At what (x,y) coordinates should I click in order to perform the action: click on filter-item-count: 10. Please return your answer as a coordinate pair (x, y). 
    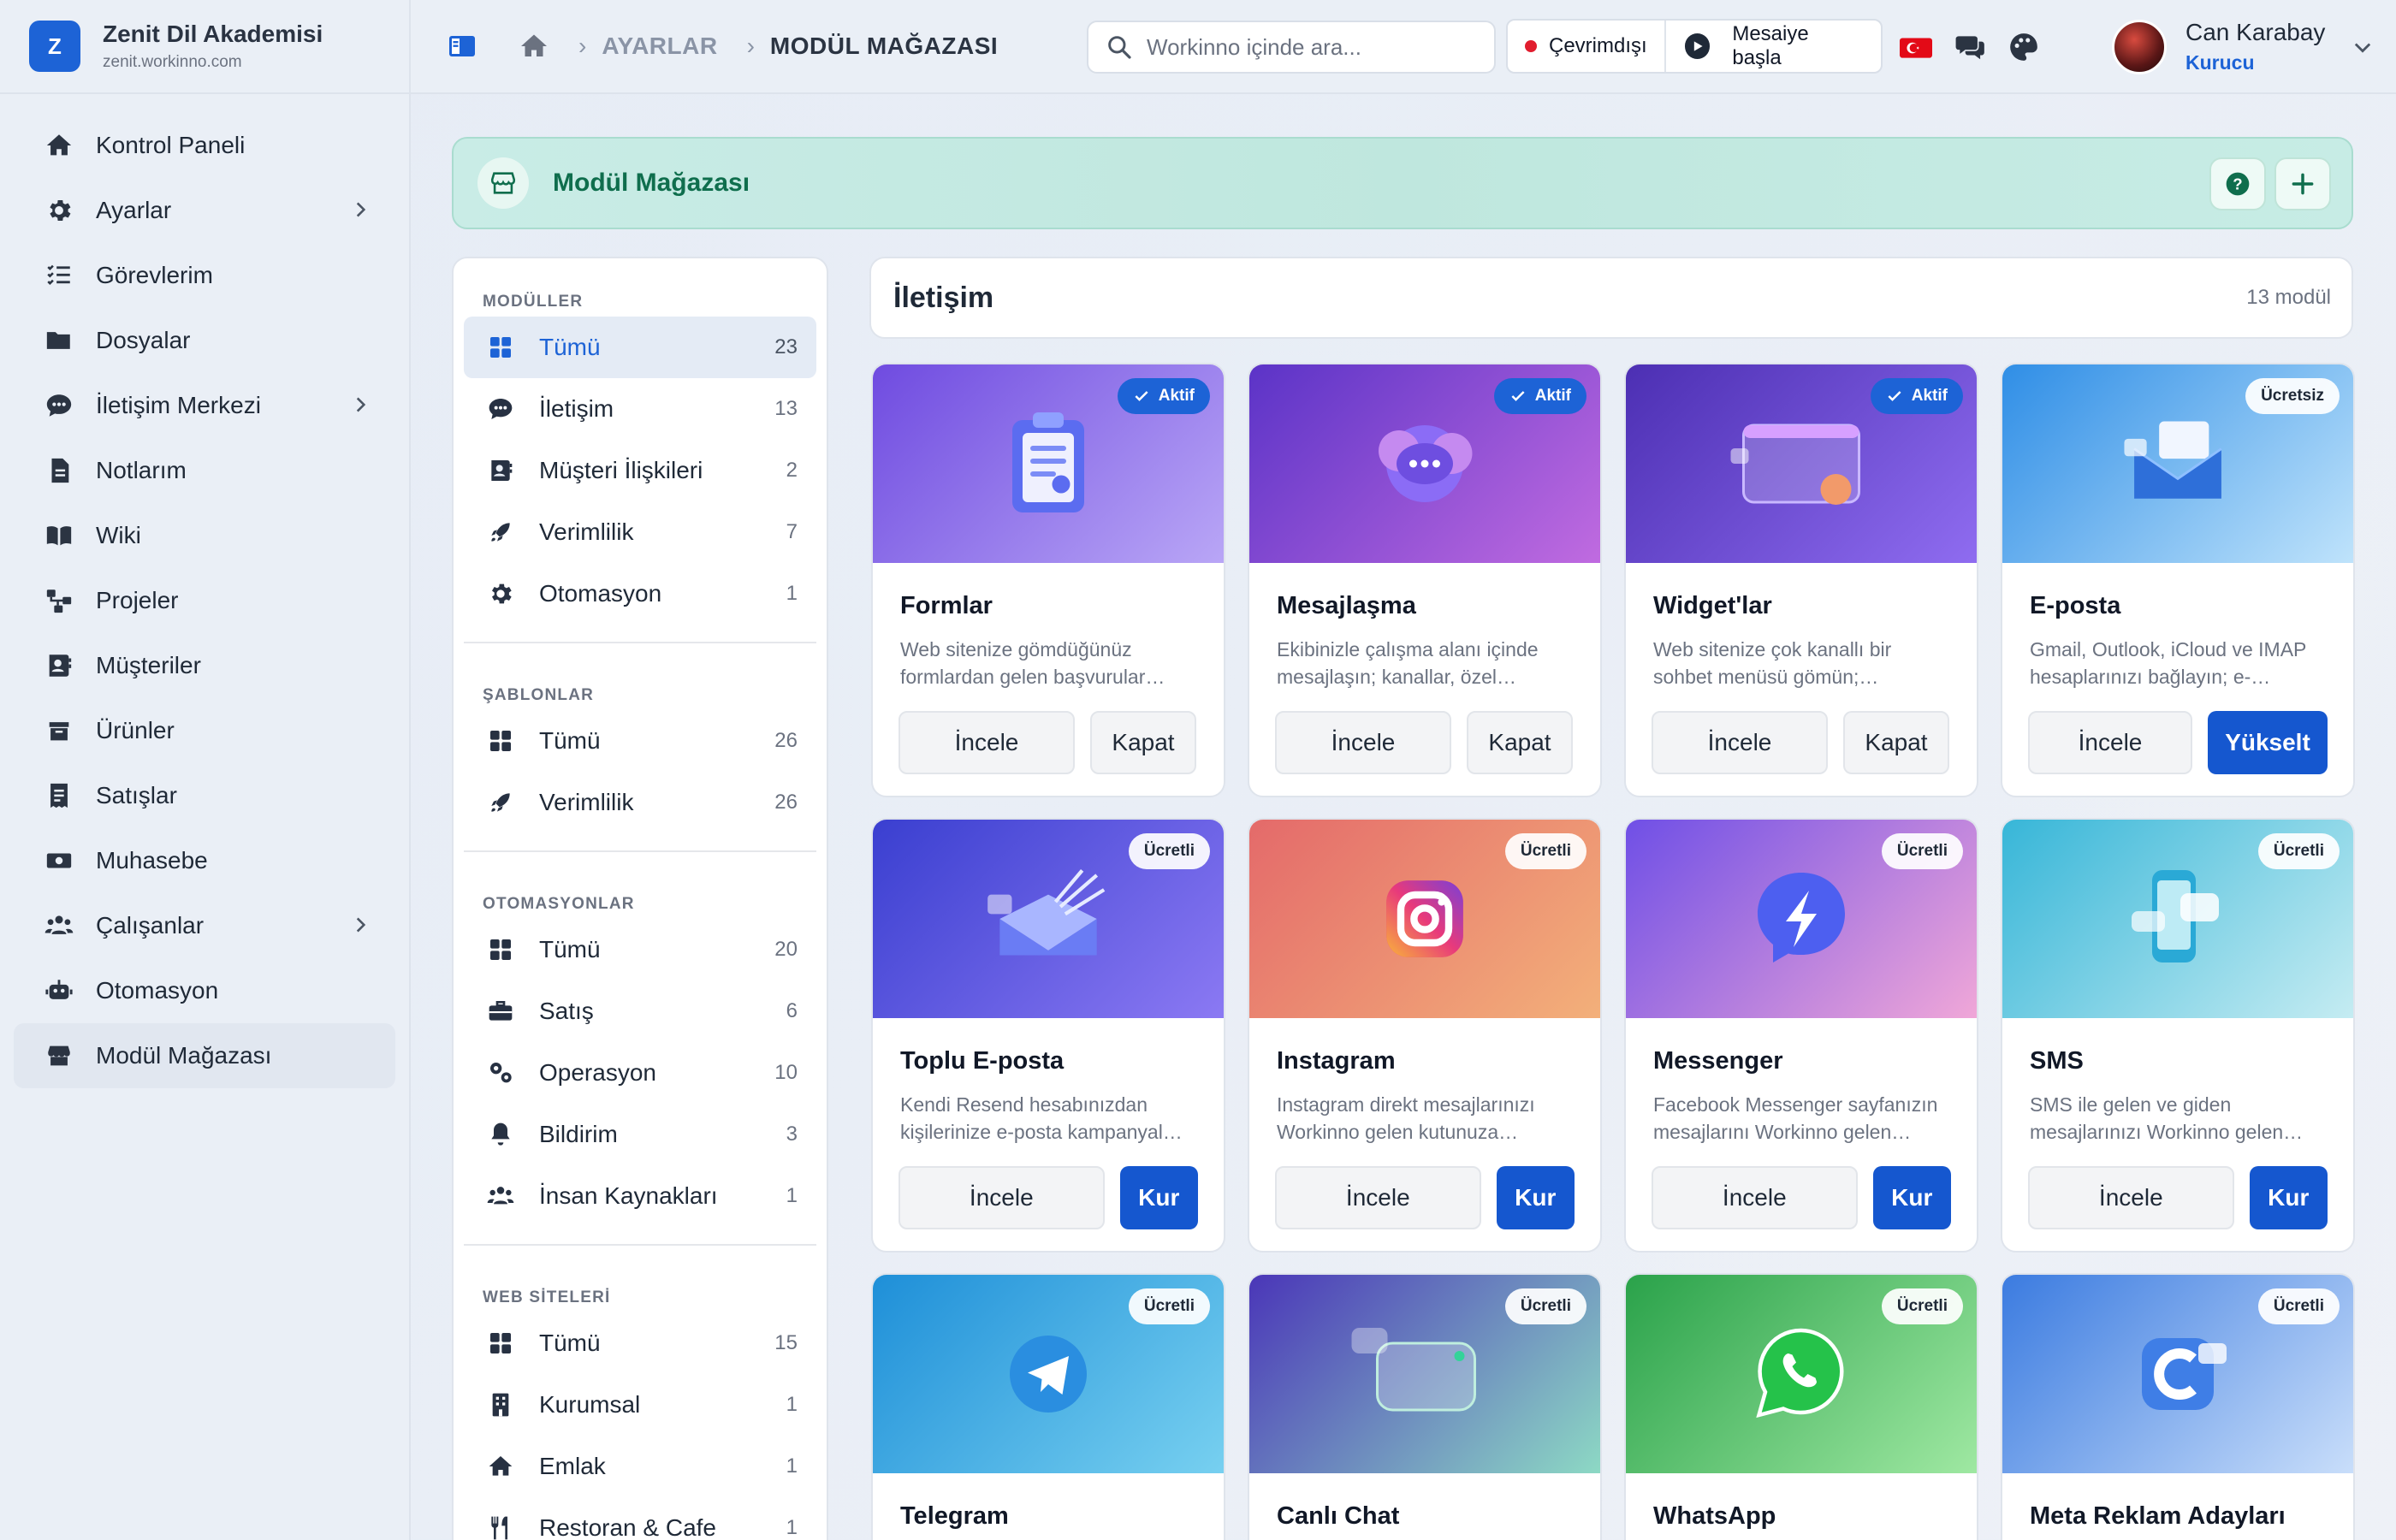
    Looking at the image, I should click on (786, 1072).